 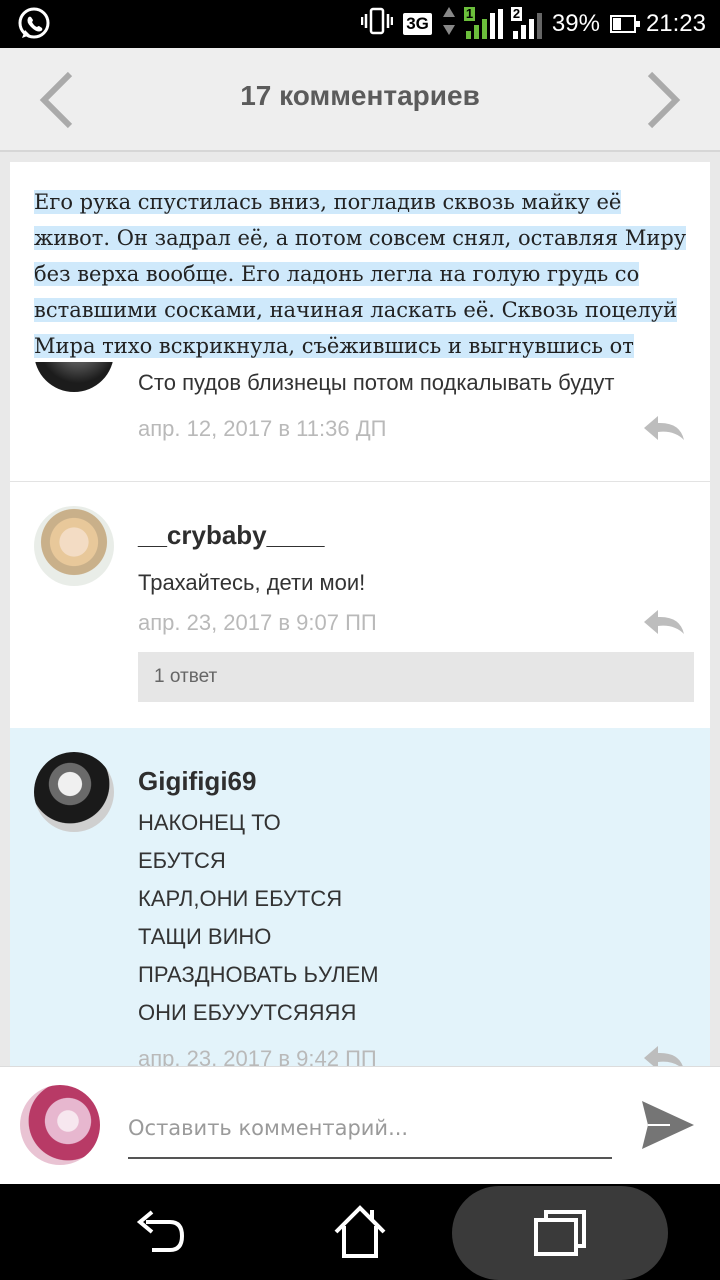 I want to click on sim2-badge: 2, so click(x=516, y=13).